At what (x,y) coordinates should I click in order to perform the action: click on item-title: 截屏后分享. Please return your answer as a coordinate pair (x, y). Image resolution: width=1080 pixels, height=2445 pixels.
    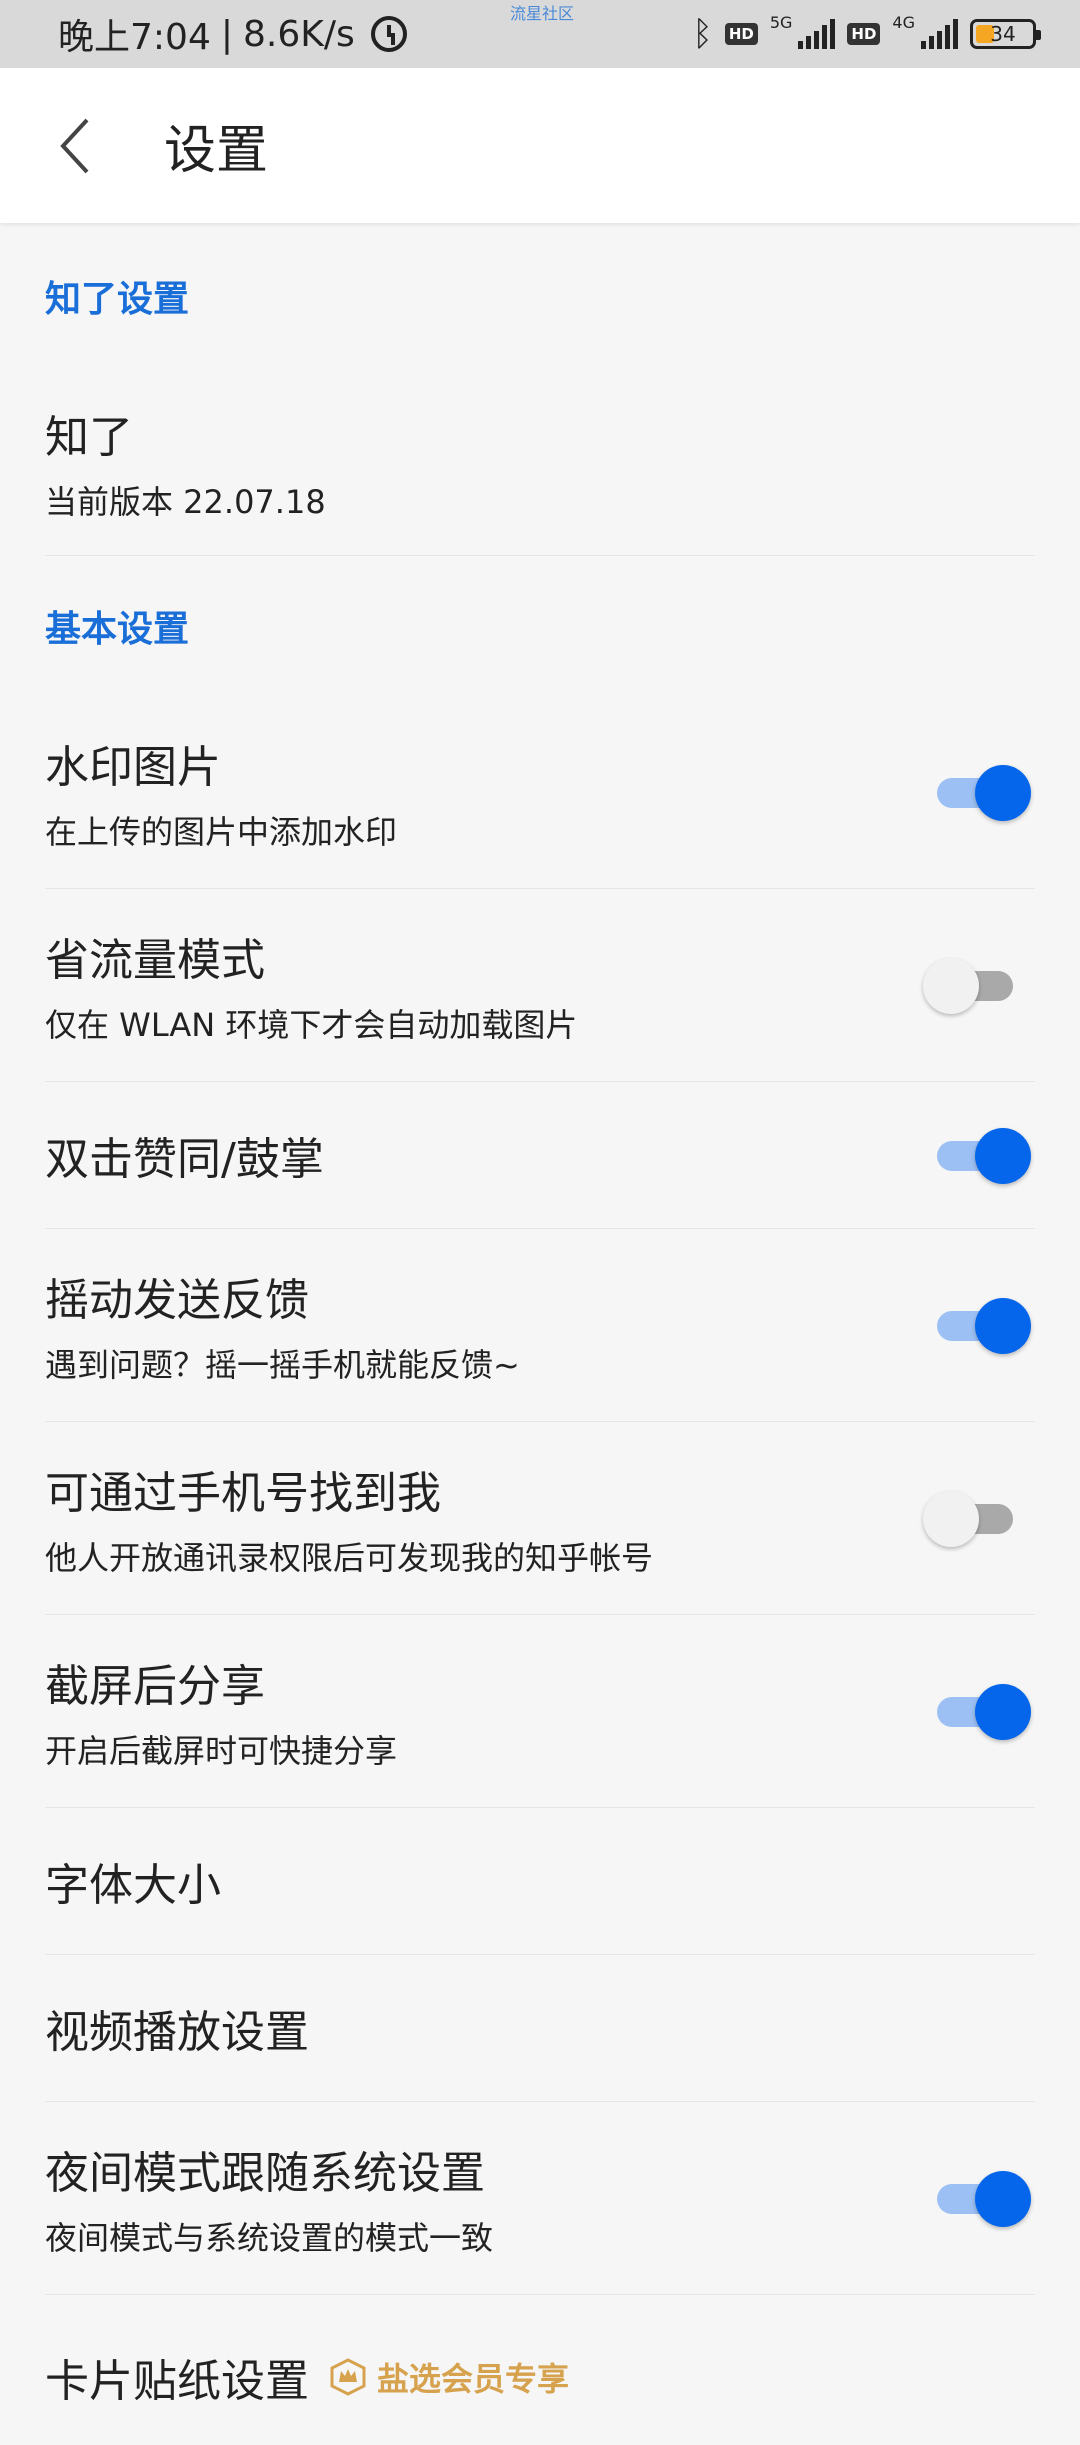
    Looking at the image, I should click on (155, 1686).